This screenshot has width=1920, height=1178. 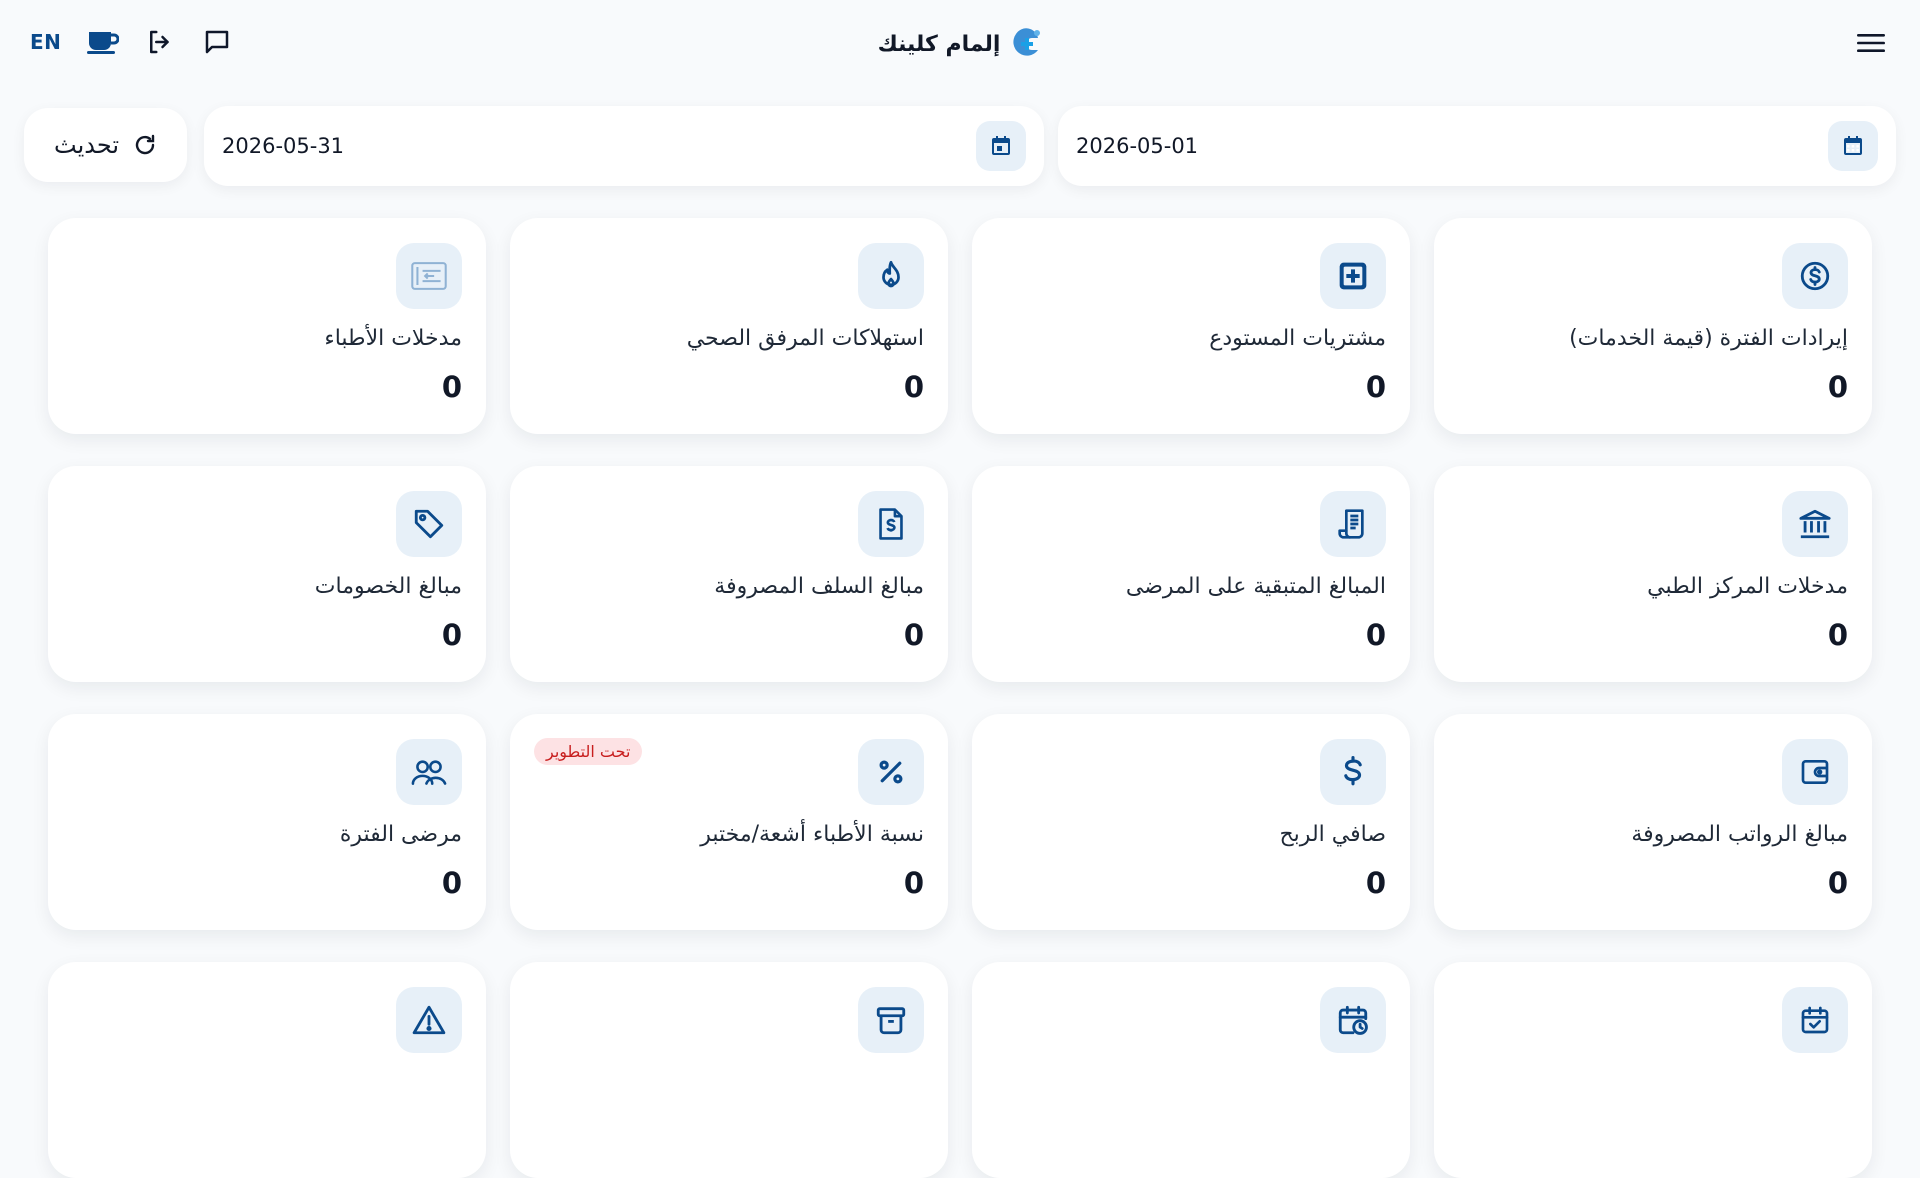 What do you see at coordinates (1815, 276) in the screenshot?
I see `dollar-circle-icon` at bounding box center [1815, 276].